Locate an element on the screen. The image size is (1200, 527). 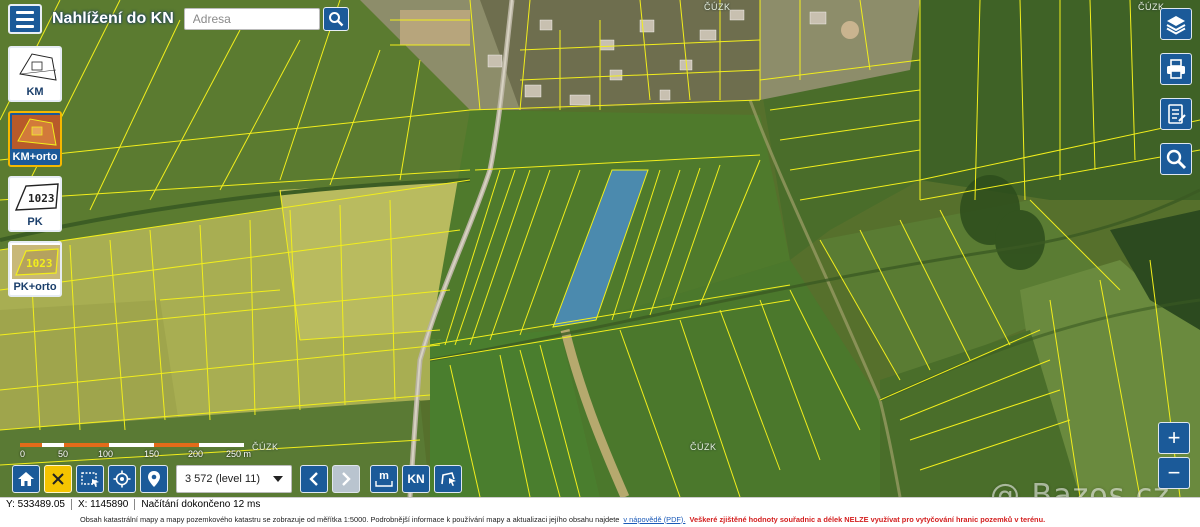
ruler-icon is located at coordinates (384, 483).